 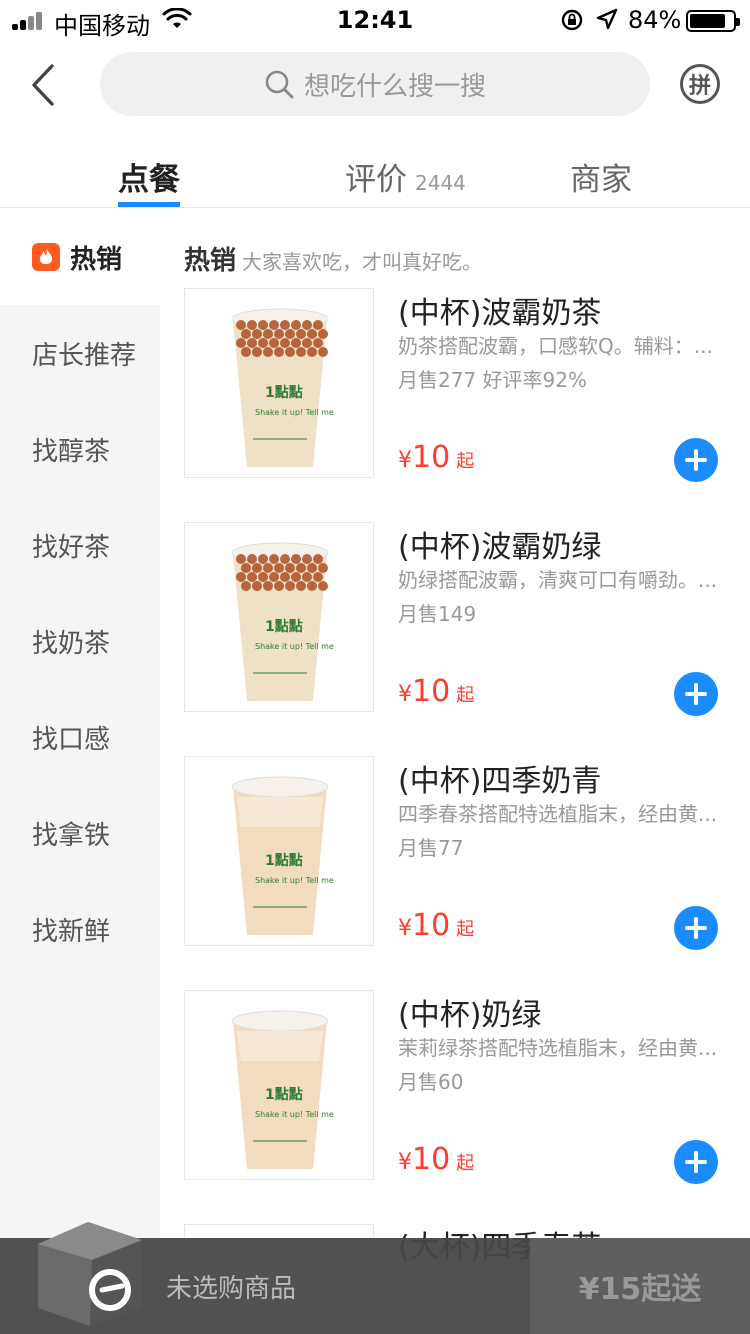 What do you see at coordinates (71, 643) in the screenshot?
I see `sidebar-item-label: 找奶茶` at bounding box center [71, 643].